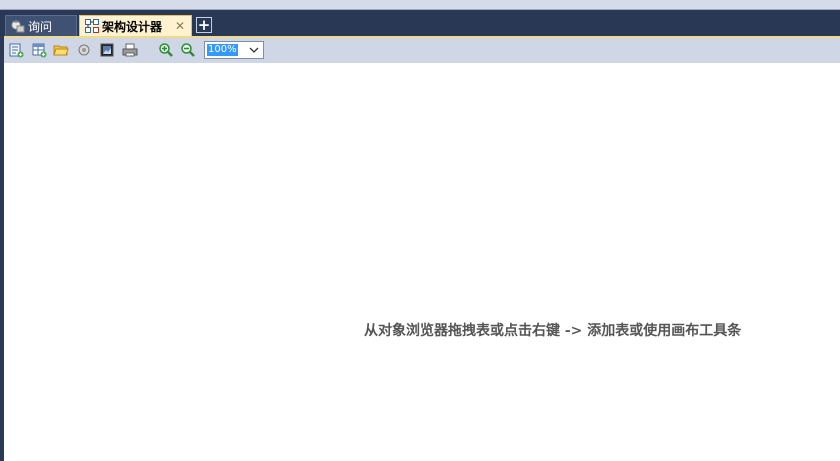 The image size is (840, 461). What do you see at coordinates (420, 23) in the screenshot?
I see `document-tab-bar: 询问 架构设计器 ✕ +` at bounding box center [420, 23].